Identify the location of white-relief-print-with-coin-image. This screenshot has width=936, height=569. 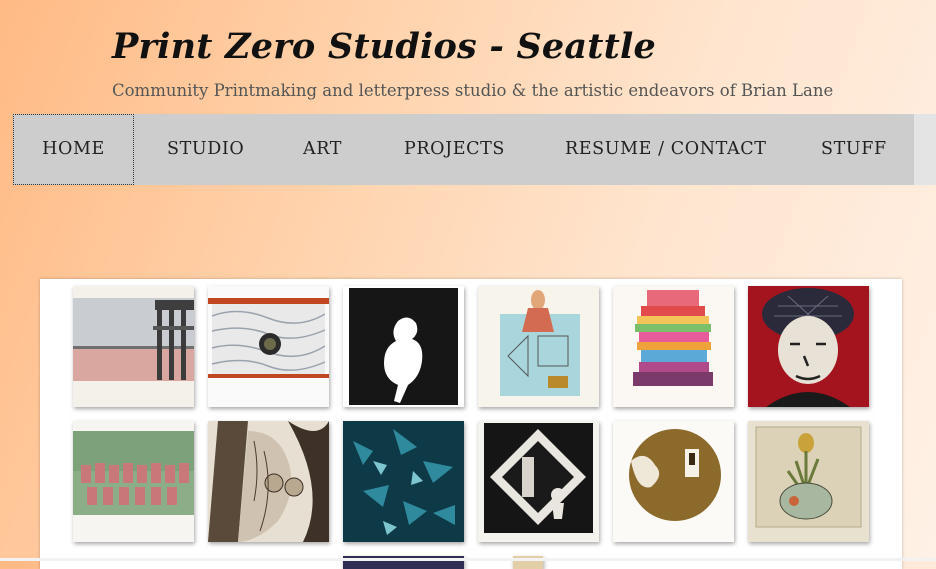
(268, 346).